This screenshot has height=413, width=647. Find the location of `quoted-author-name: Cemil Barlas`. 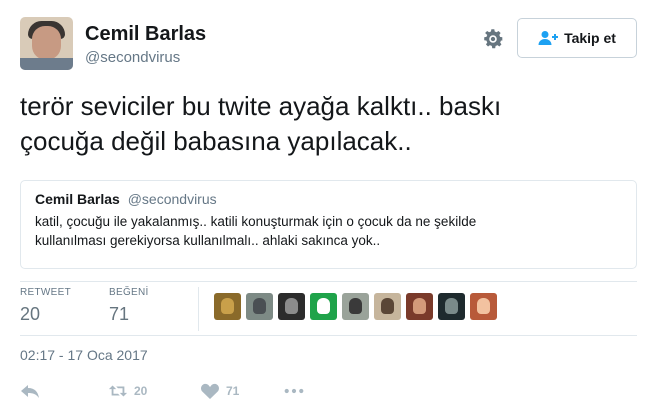

quoted-author-name: Cemil Barlas is located at coordinates (77, 199).